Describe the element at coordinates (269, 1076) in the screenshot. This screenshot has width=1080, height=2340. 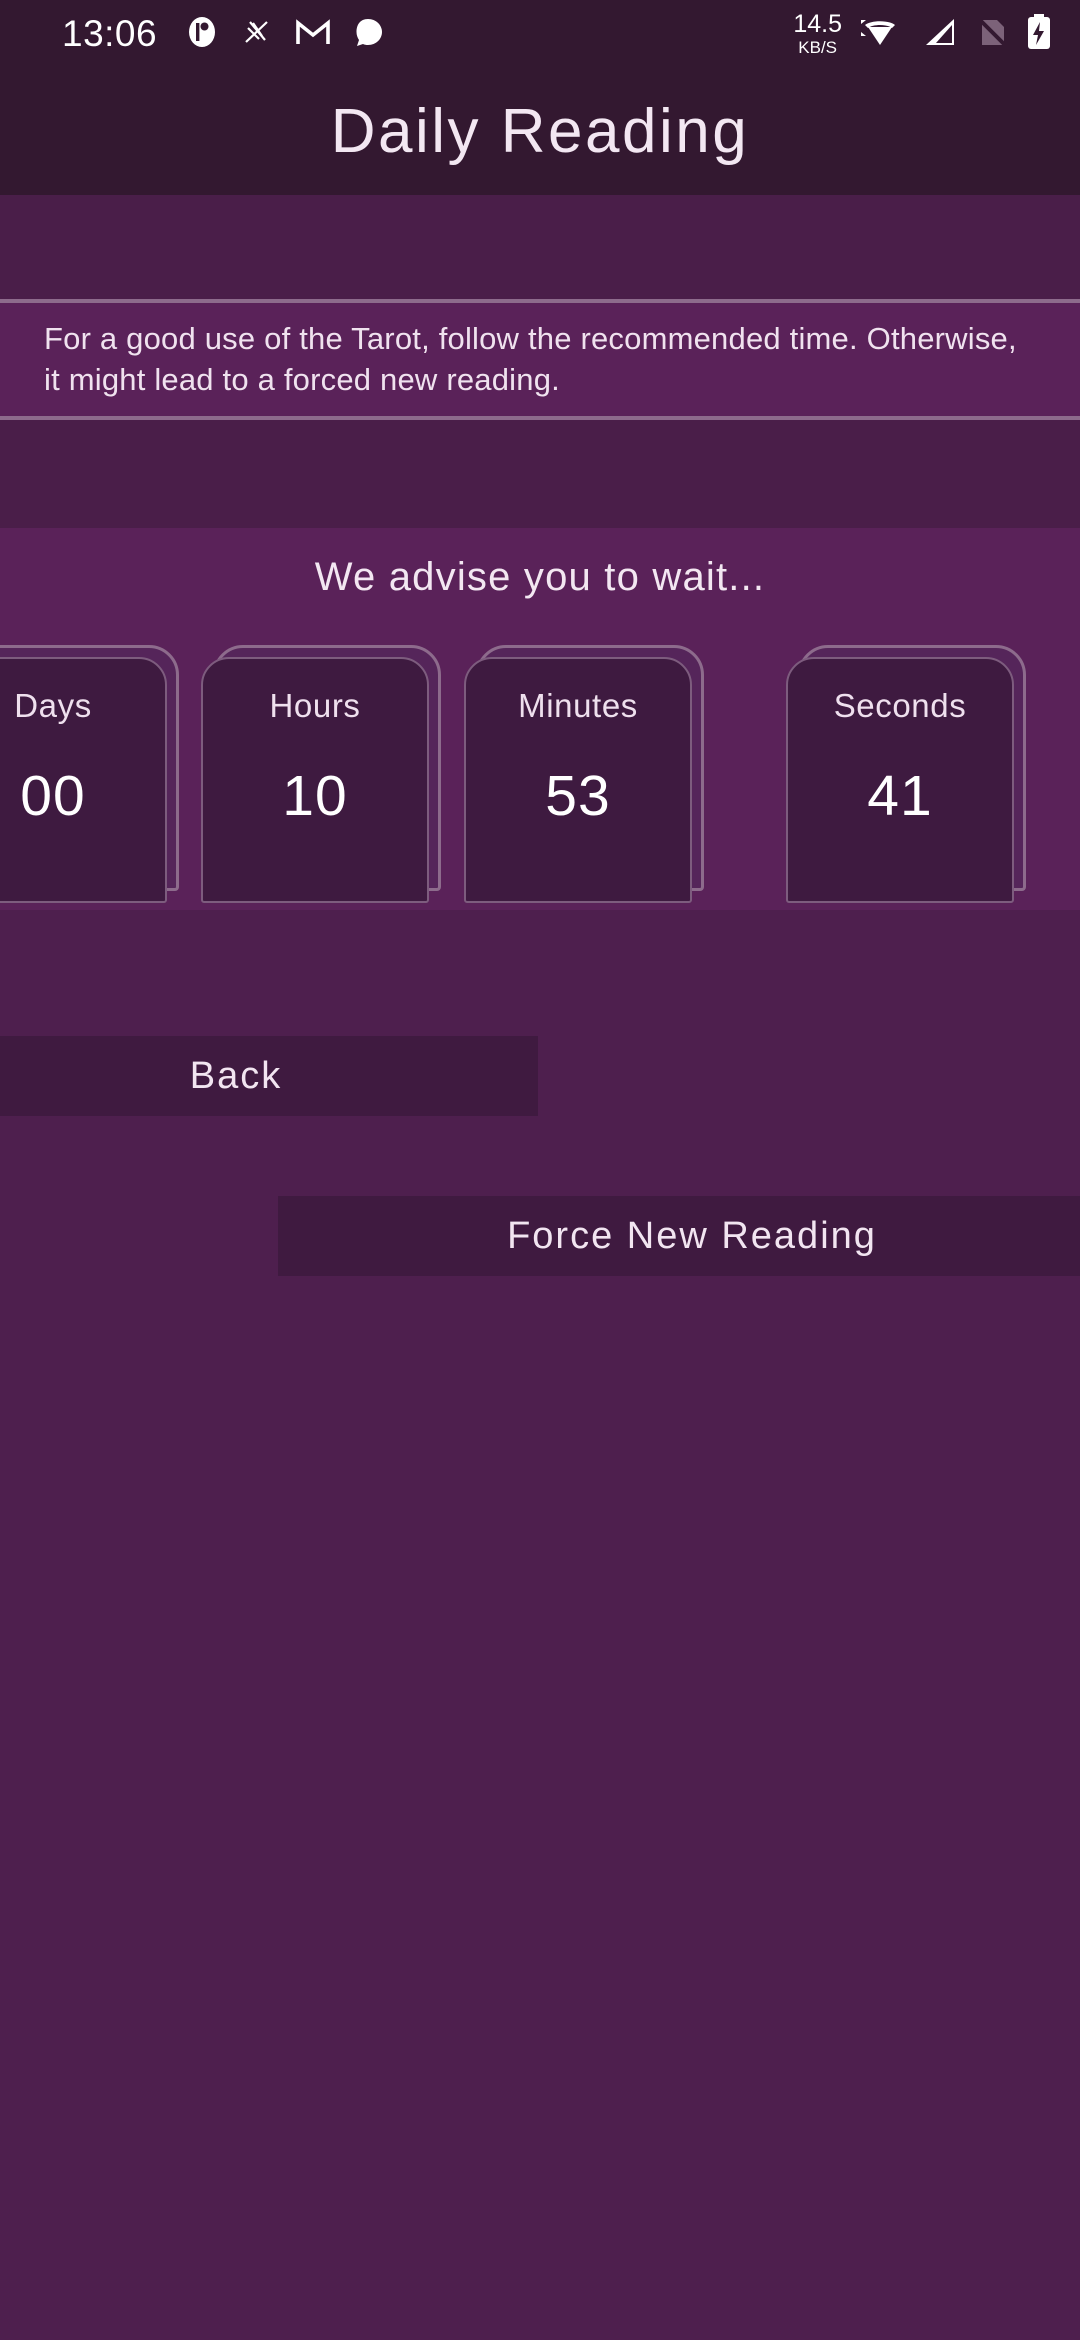
I see `back-button: Back` at that location.